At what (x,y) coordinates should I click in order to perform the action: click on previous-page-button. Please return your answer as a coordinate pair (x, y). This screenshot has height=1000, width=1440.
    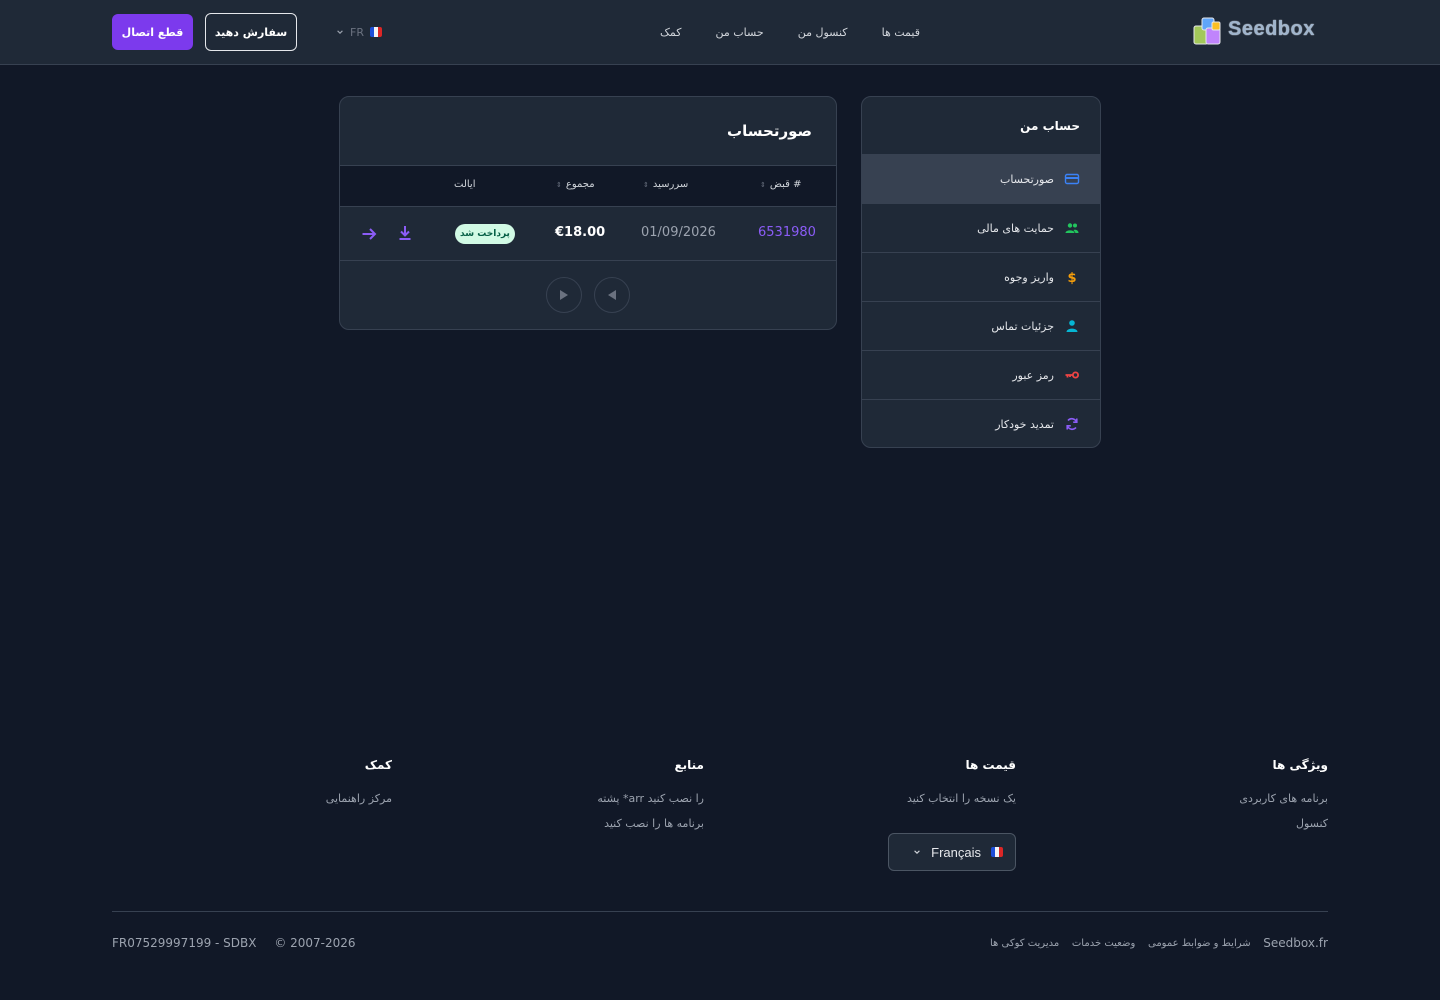
    Looking at the image, I should click on (612, 295).